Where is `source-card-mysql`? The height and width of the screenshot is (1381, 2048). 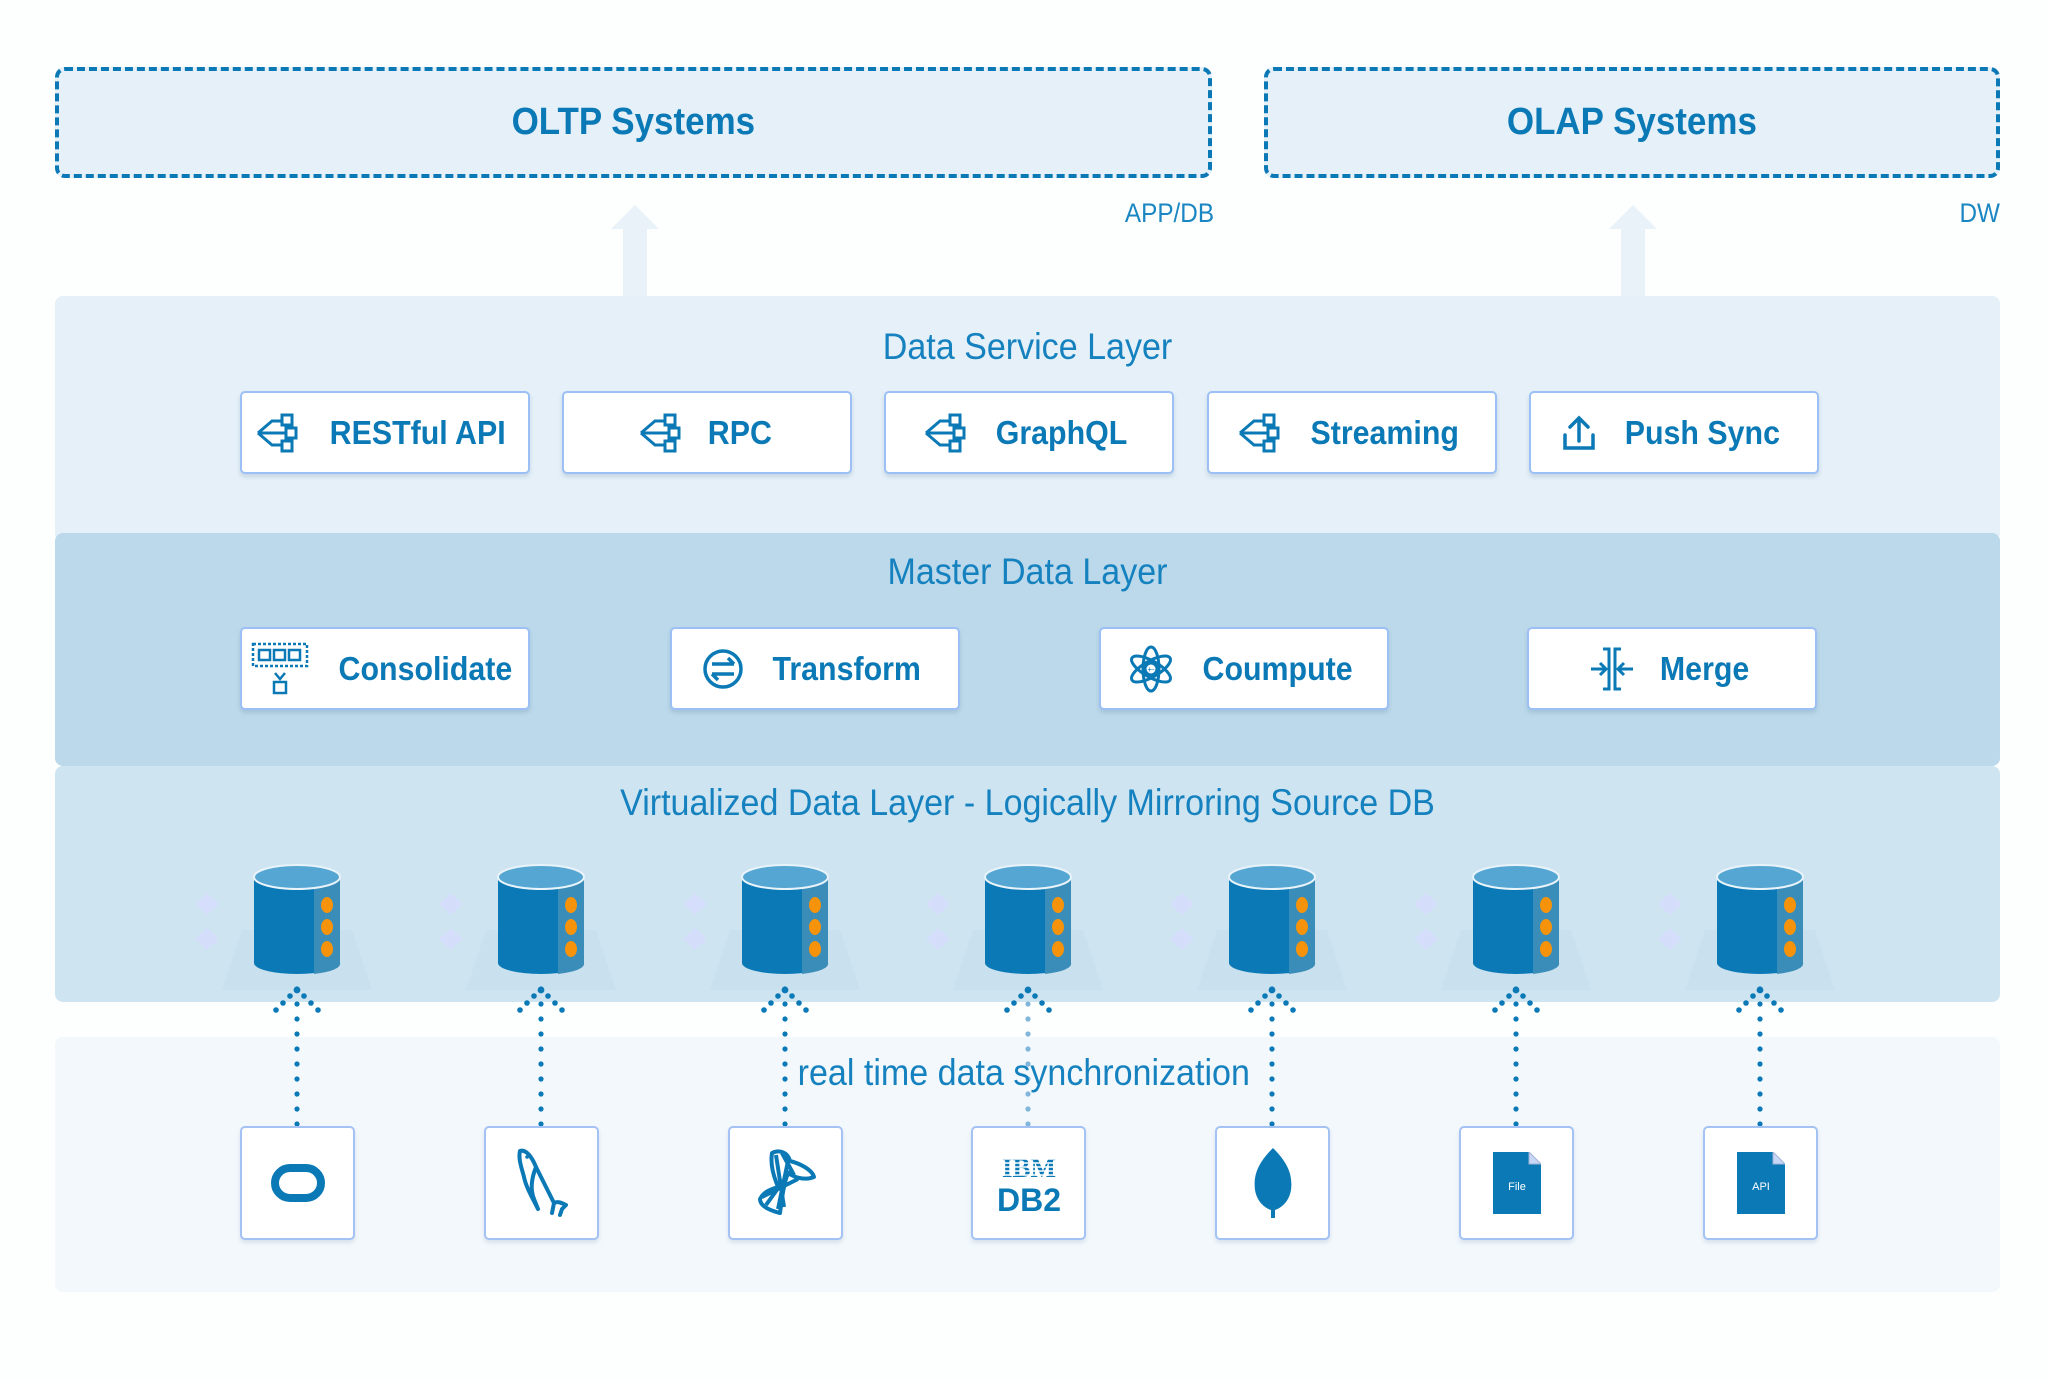
source-card-mysql is located at coordinates (541, 1183).